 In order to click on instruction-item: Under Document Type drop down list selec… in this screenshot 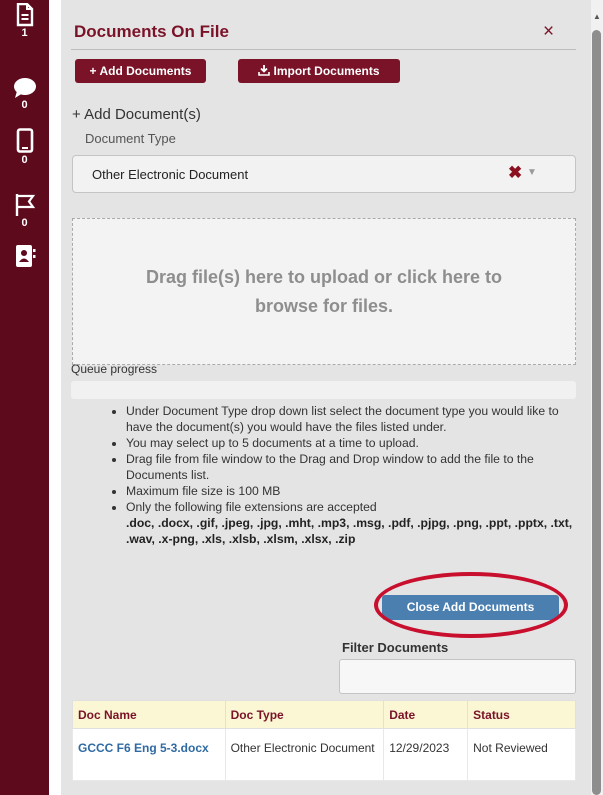, I will do `click(351, 419)`.